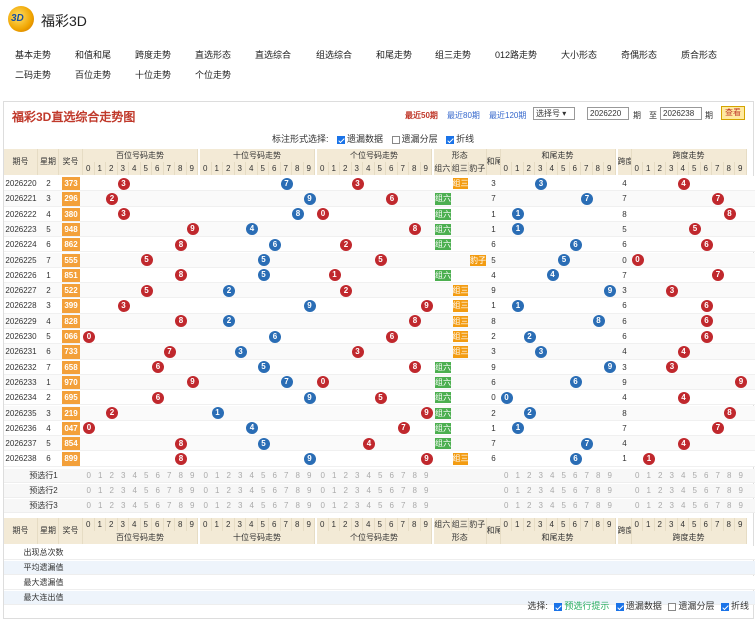 This screenshot has height=619, width=755. What do you see at coordinates (153, 74) in the screenshot?
I see `nav-item: 十位走势` at bounding box center [153, 74].